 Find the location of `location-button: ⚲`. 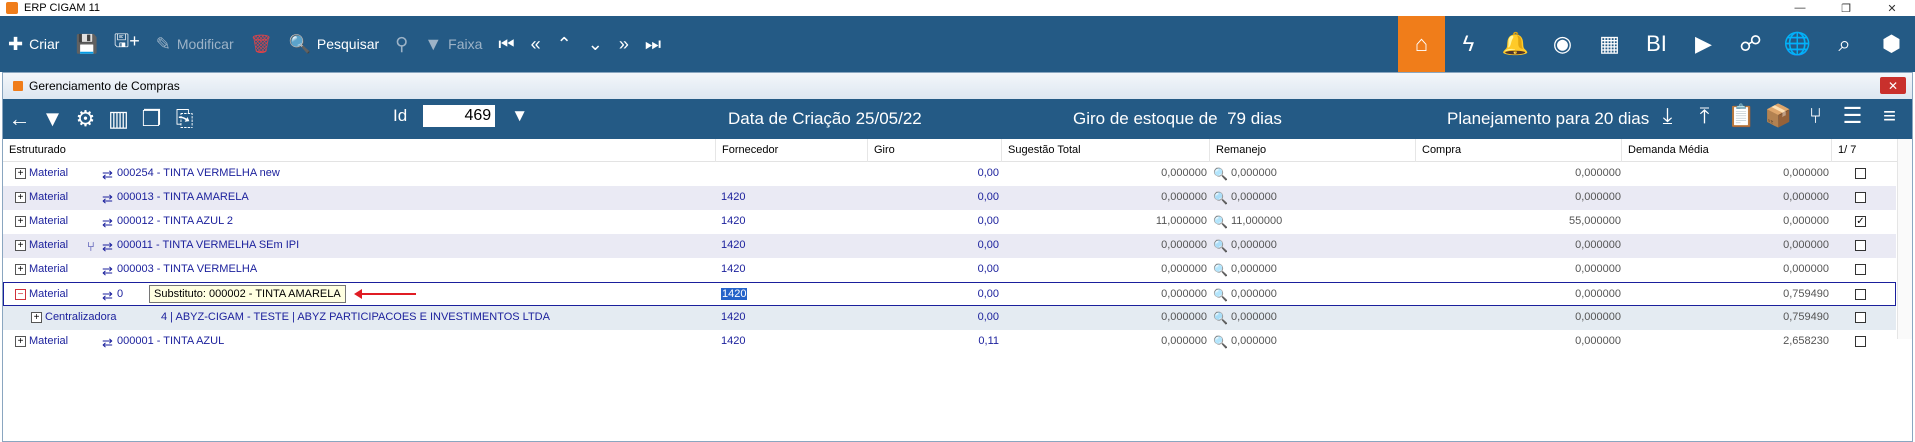

location-button: ⚲ is located at coordinates (401, 44).